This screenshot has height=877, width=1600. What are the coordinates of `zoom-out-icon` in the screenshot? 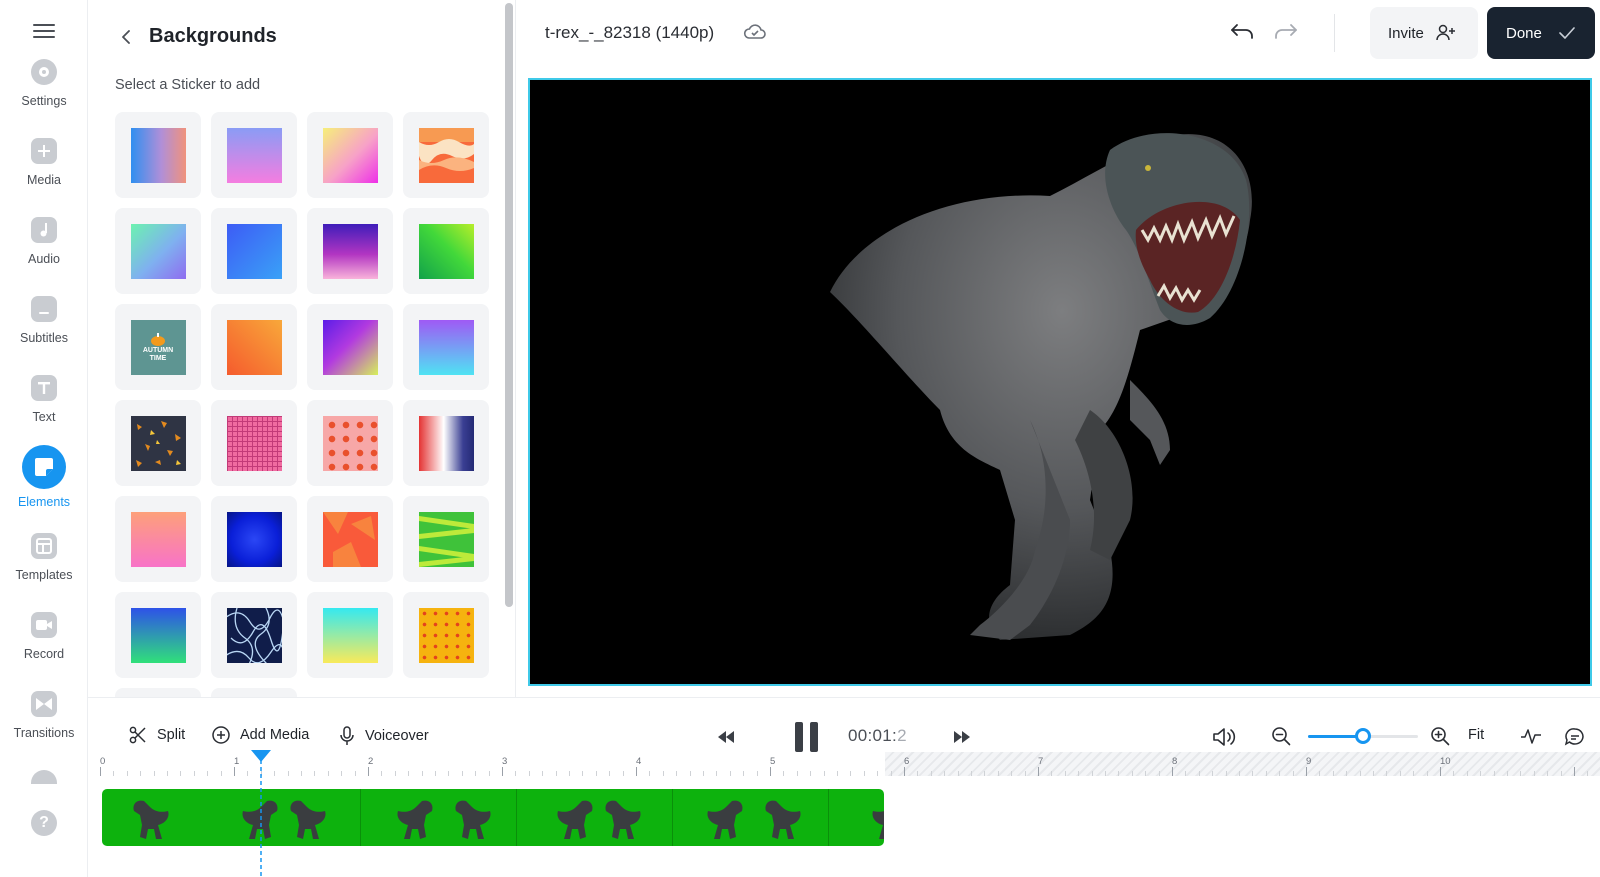 It's located at (1281, 736).